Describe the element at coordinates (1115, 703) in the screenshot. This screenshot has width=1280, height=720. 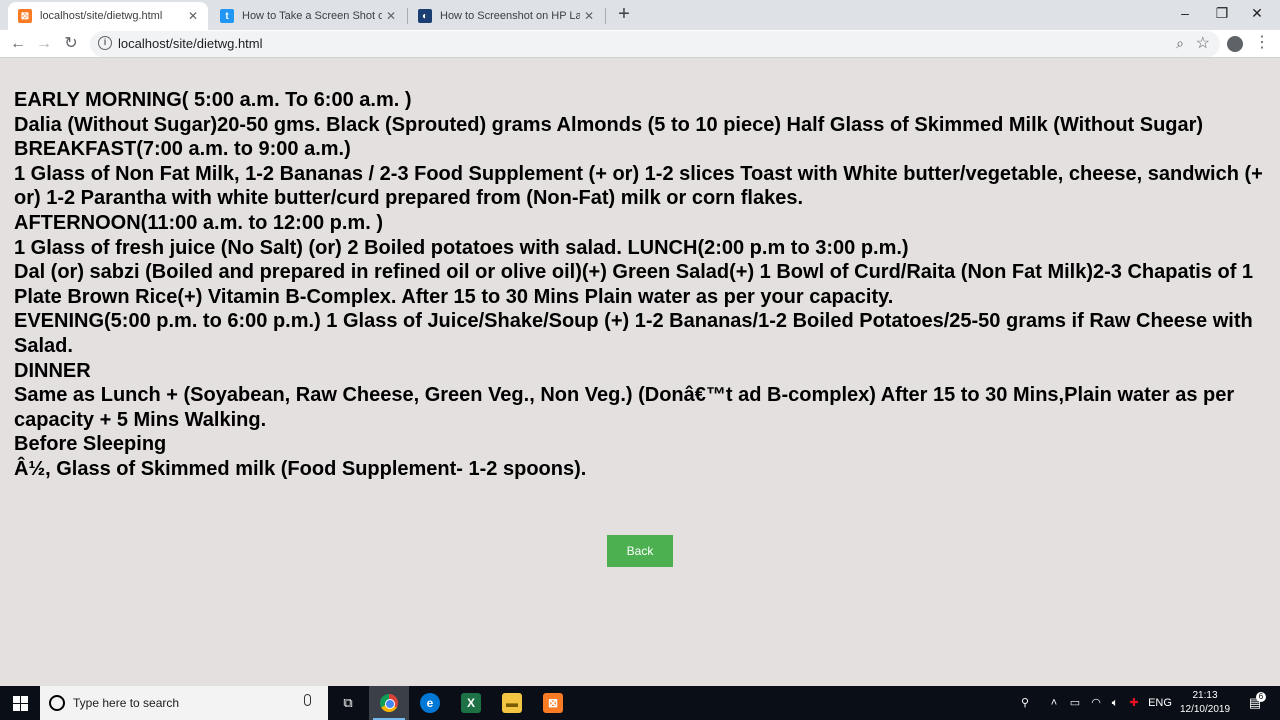
I see `volume-icon: 🔈︎` at that location.